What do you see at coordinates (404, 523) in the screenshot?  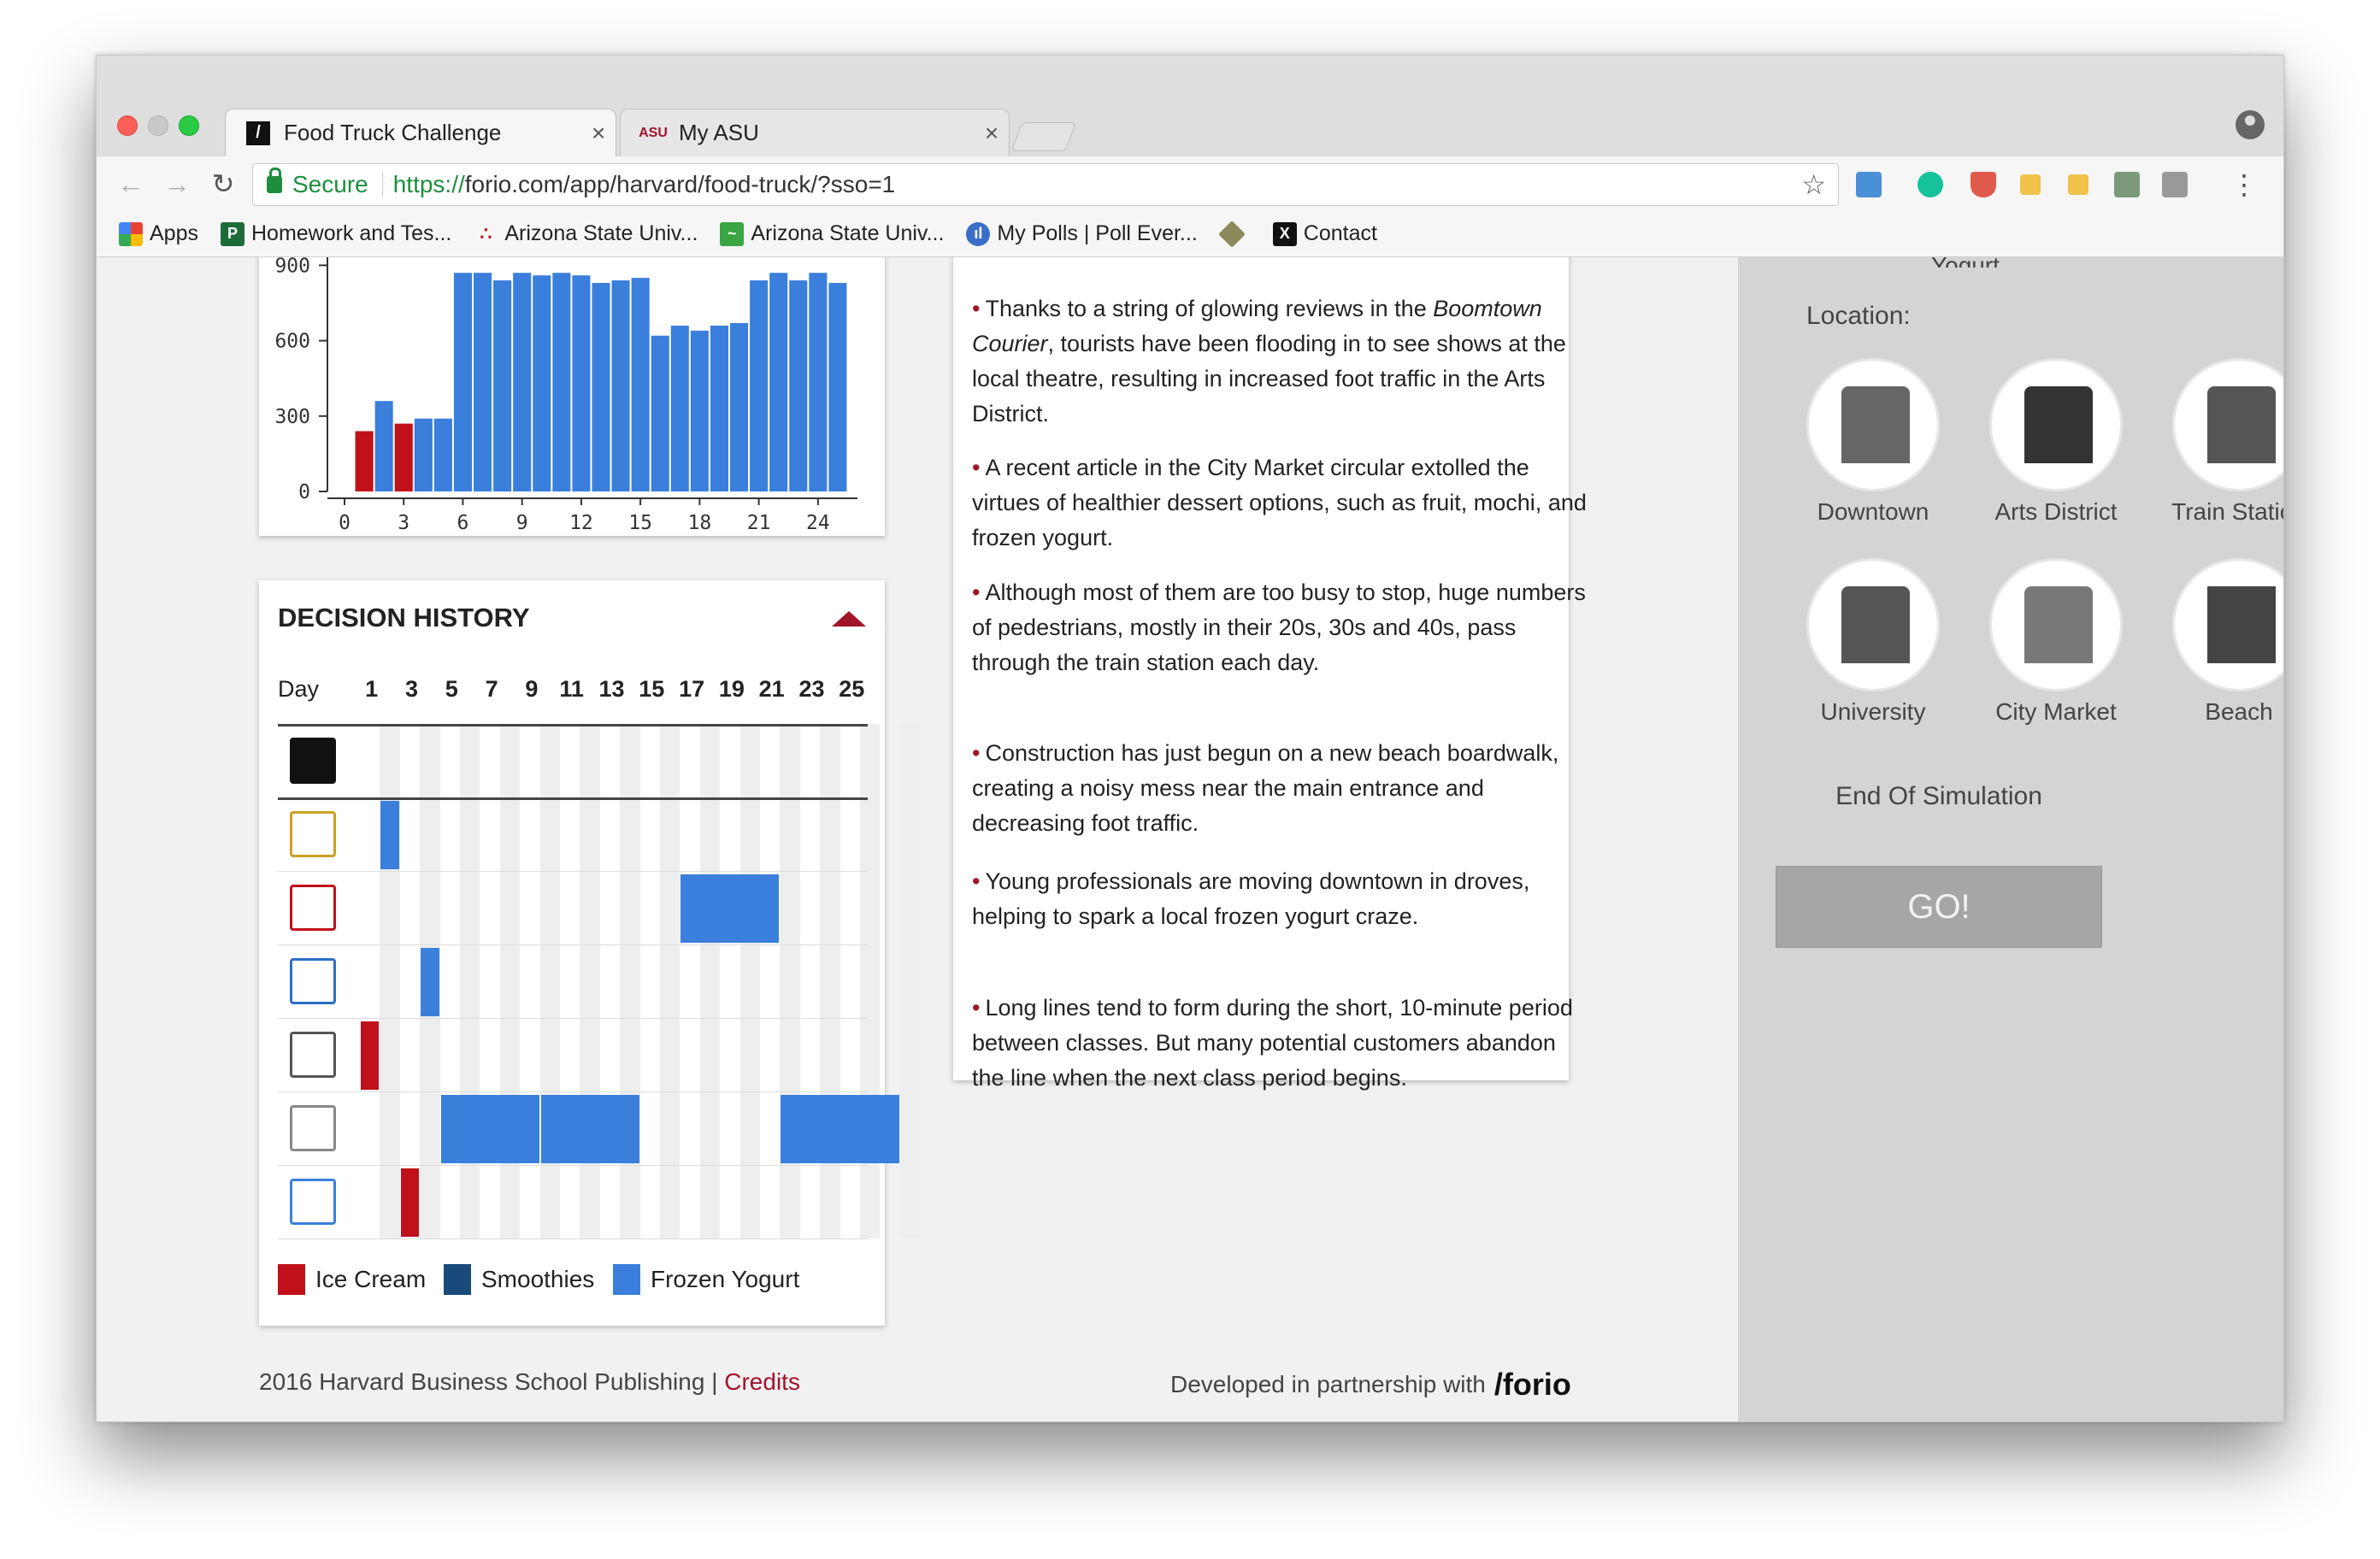 I see `x-tick-label: 3` at bounding box center [404, 523].